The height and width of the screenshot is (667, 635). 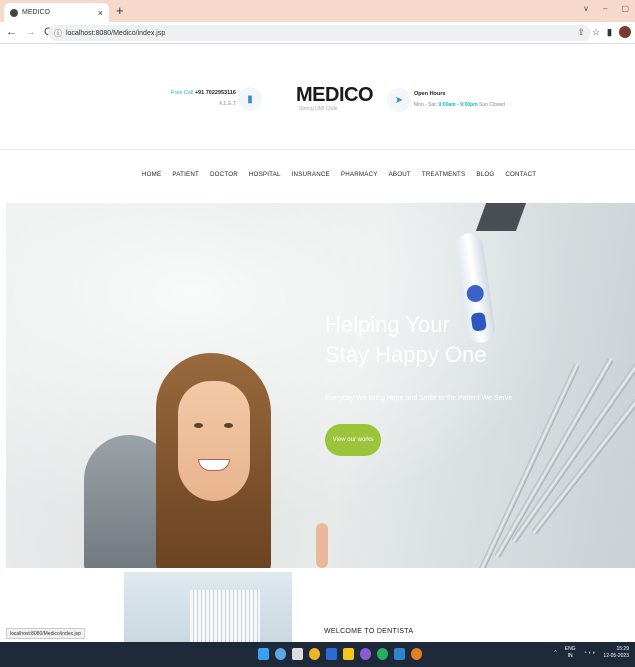 I want to click on taskbar-apps, so click(x=340, y=654).